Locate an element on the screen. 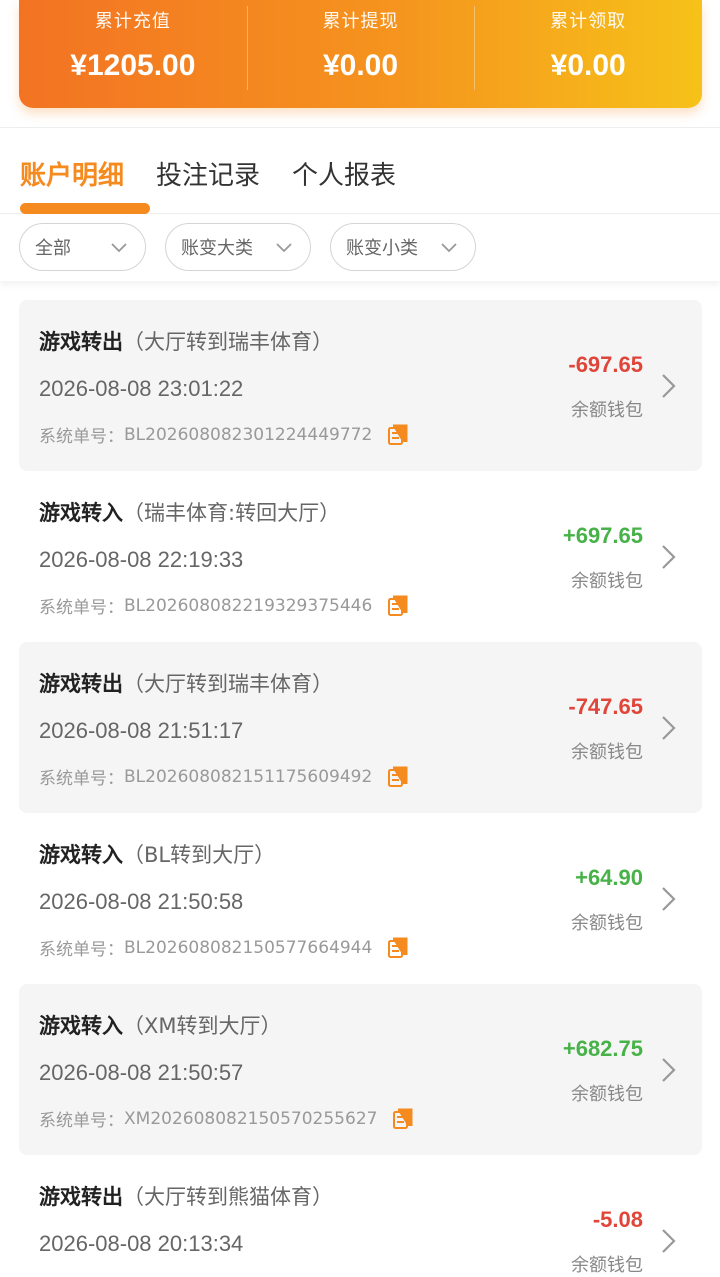 This screenshot has height=1277, width=720. record-title: 游戏转入（瑞丰体育:转回大厅） is located at coordinates (189, 512).